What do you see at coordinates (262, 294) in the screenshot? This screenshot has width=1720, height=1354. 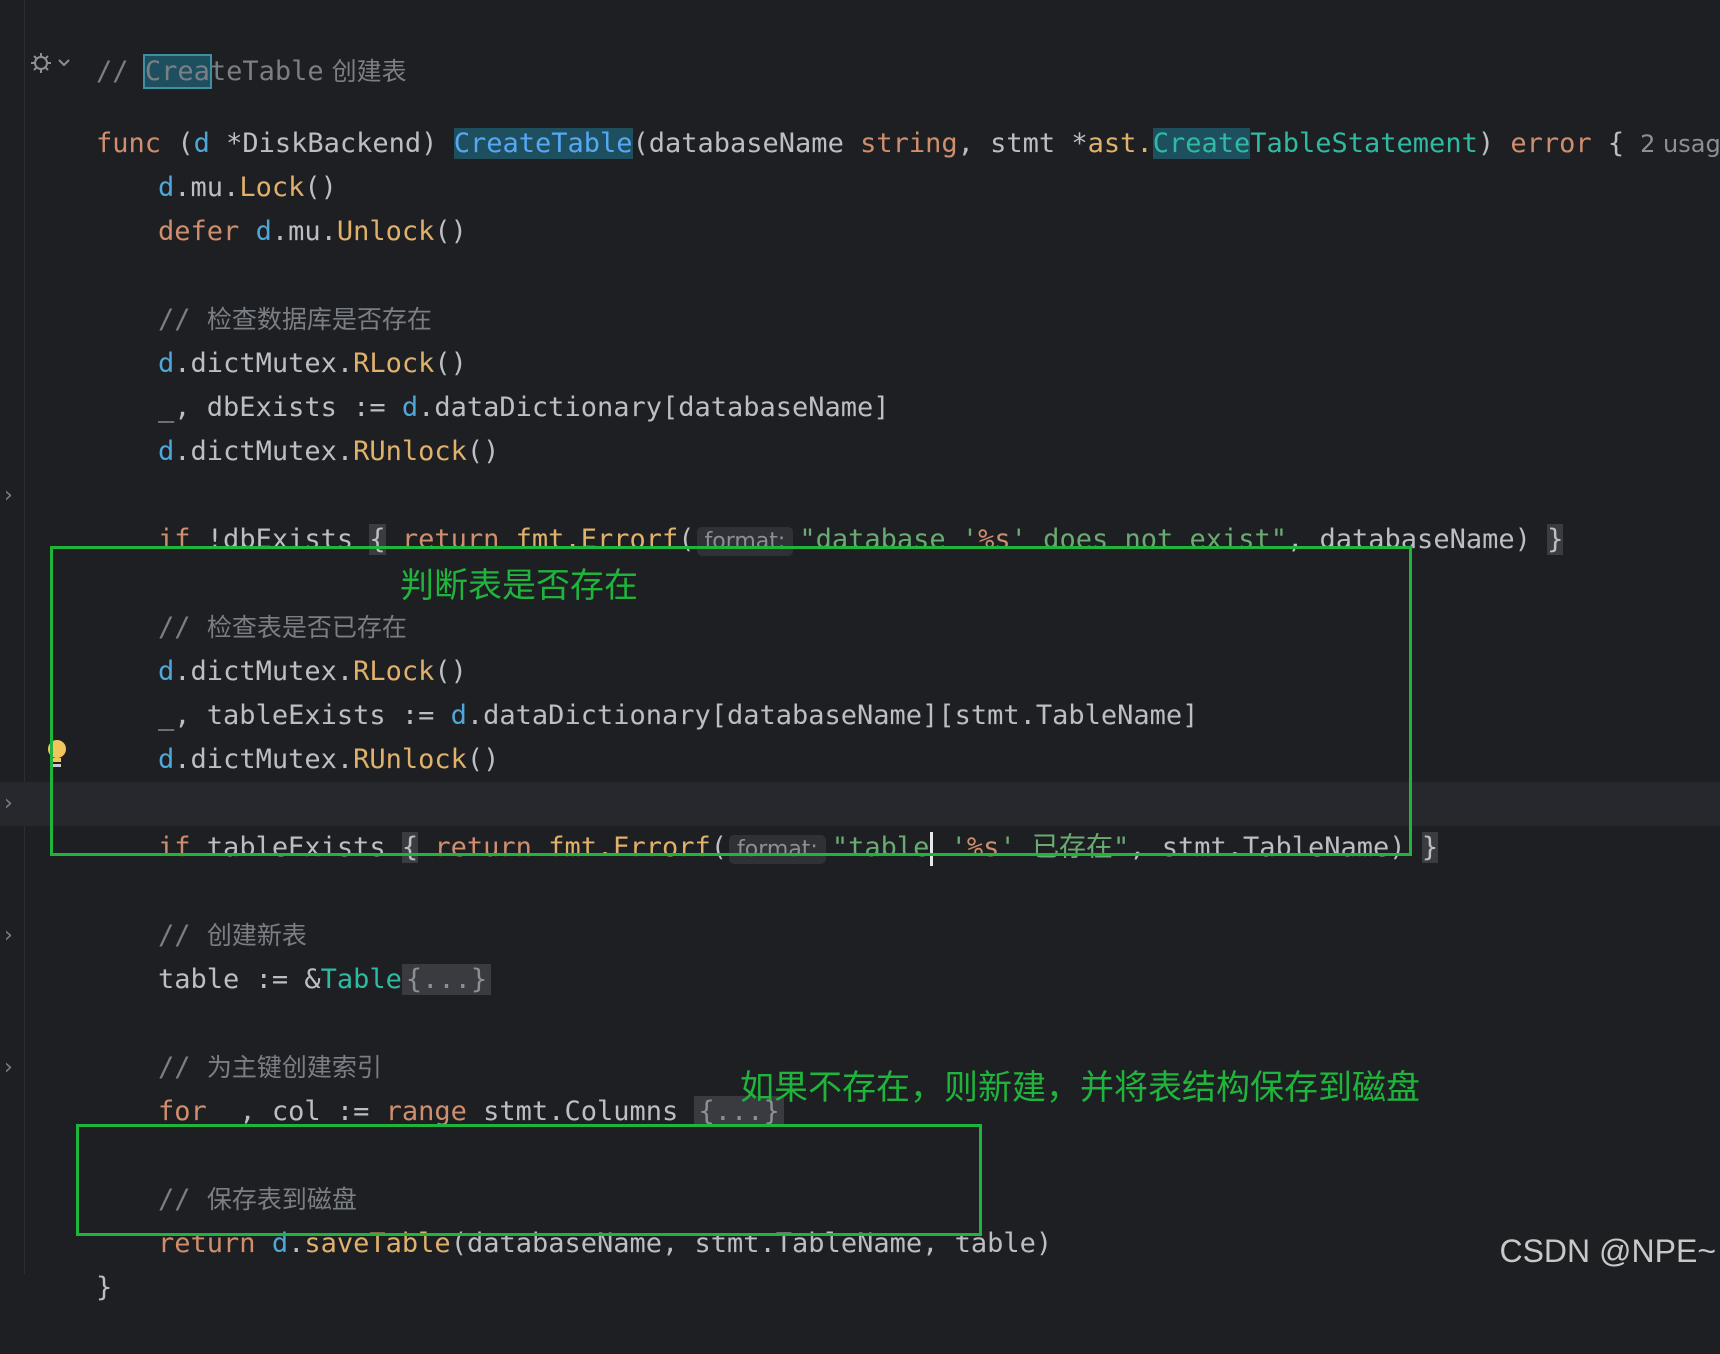 I see `comment-line: // 检查数据库是否存在` at bounding box center [262, 294].